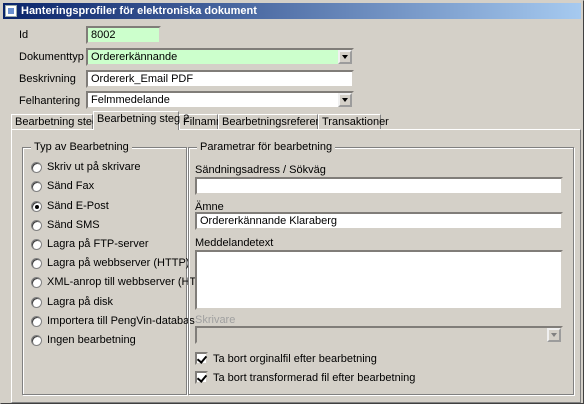  What do you see at coordinates (47, 79) in the screenshot?
I see `description-label: Beskrivning` at bounding box center [47, 79].